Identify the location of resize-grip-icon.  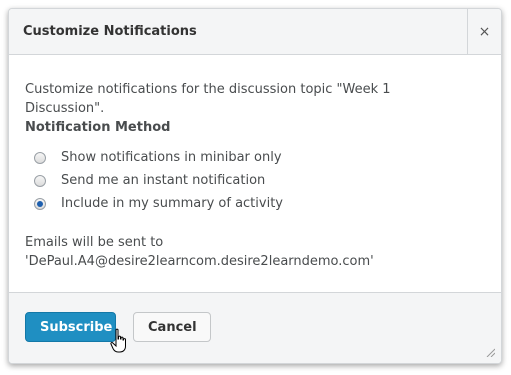
(490, 352).